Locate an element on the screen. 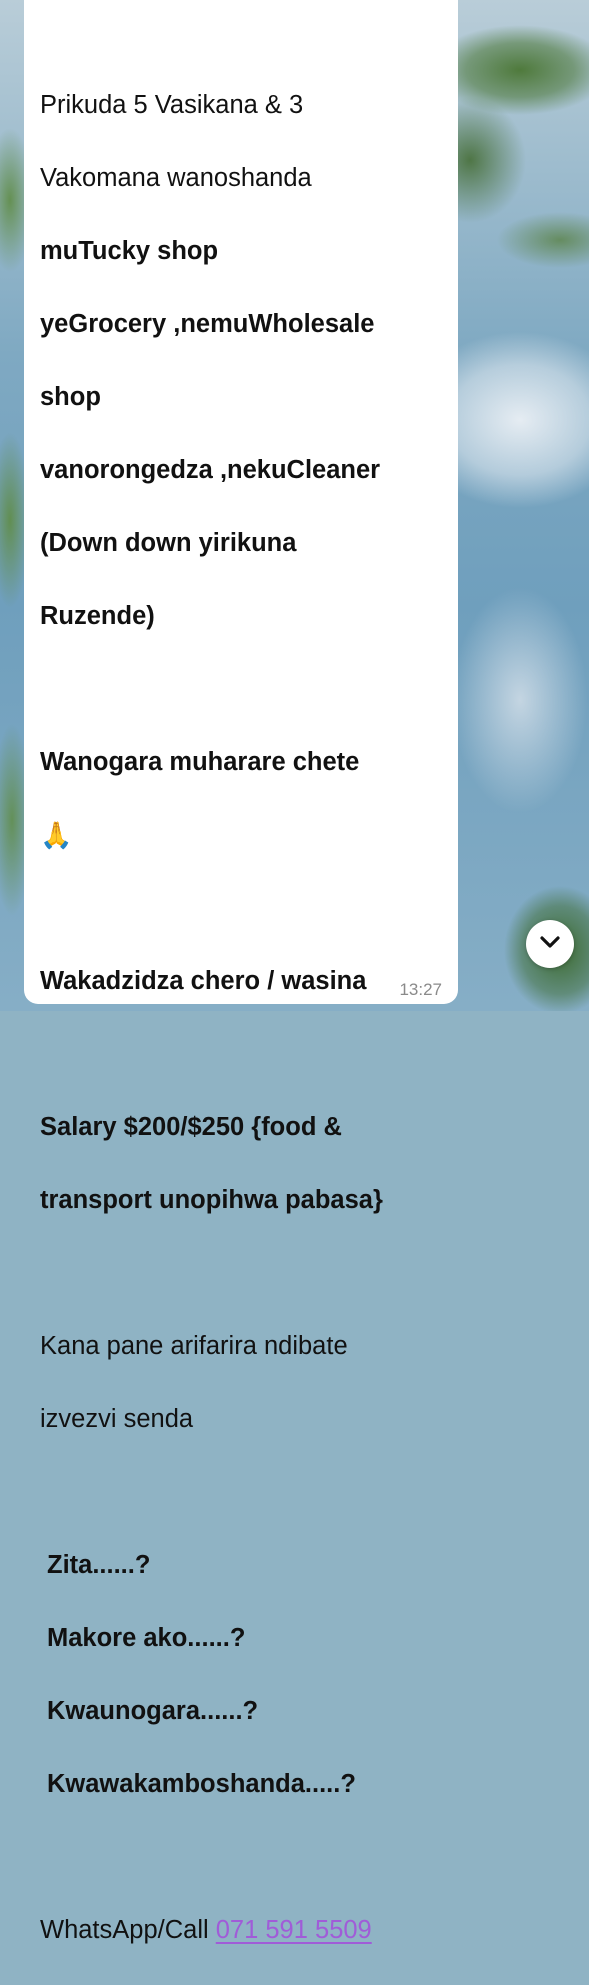  scroll-to-bottom-button is located at coordinates (550, 944).